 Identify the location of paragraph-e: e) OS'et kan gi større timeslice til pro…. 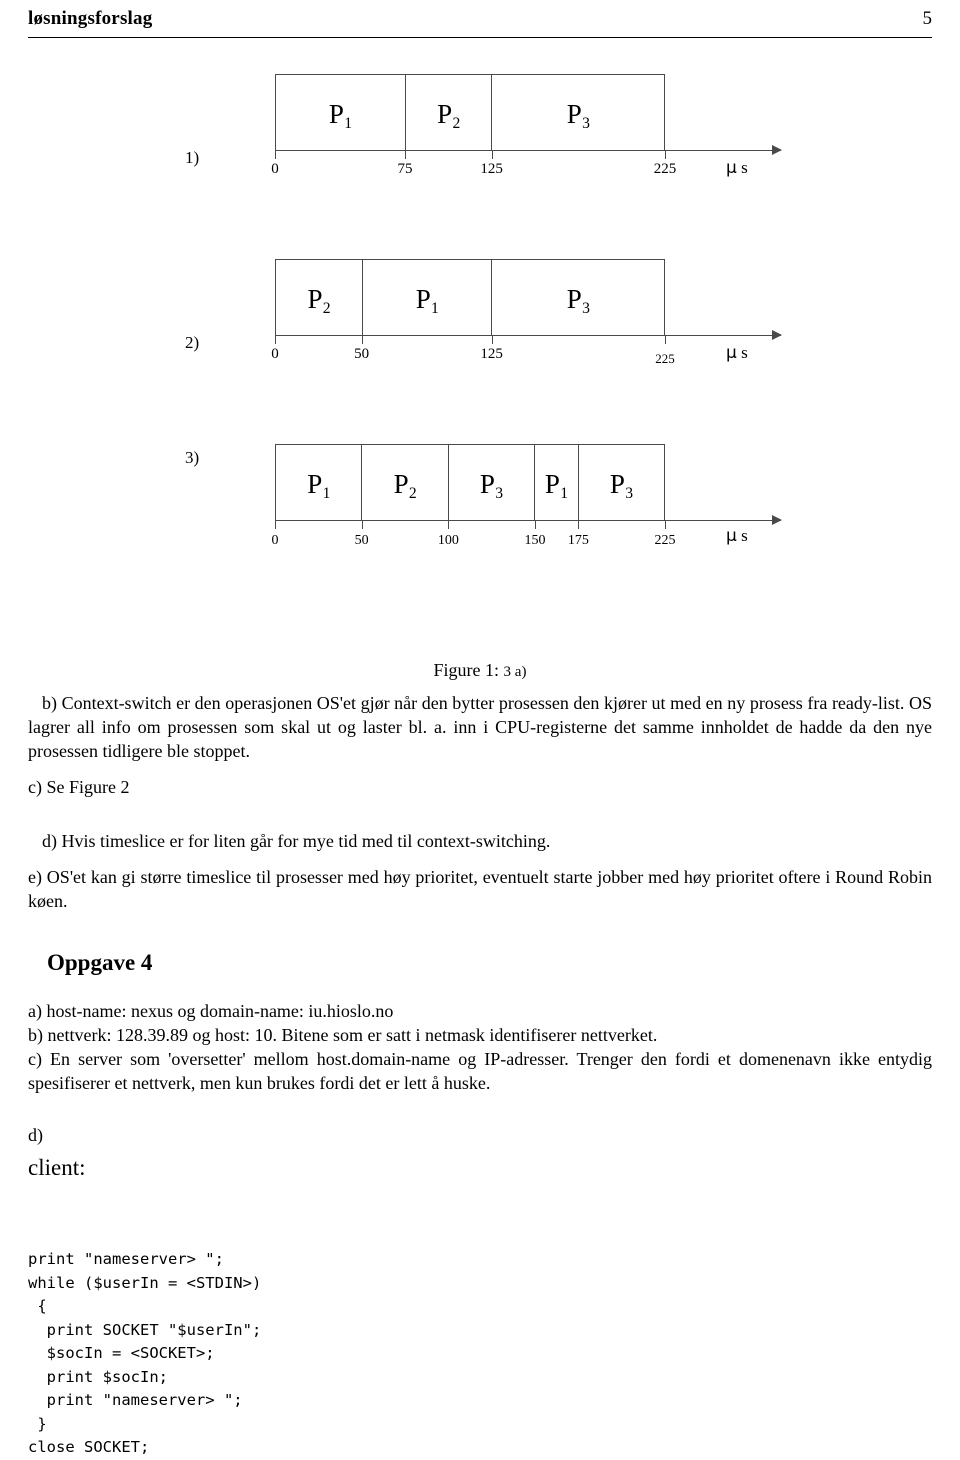
(480, 890).